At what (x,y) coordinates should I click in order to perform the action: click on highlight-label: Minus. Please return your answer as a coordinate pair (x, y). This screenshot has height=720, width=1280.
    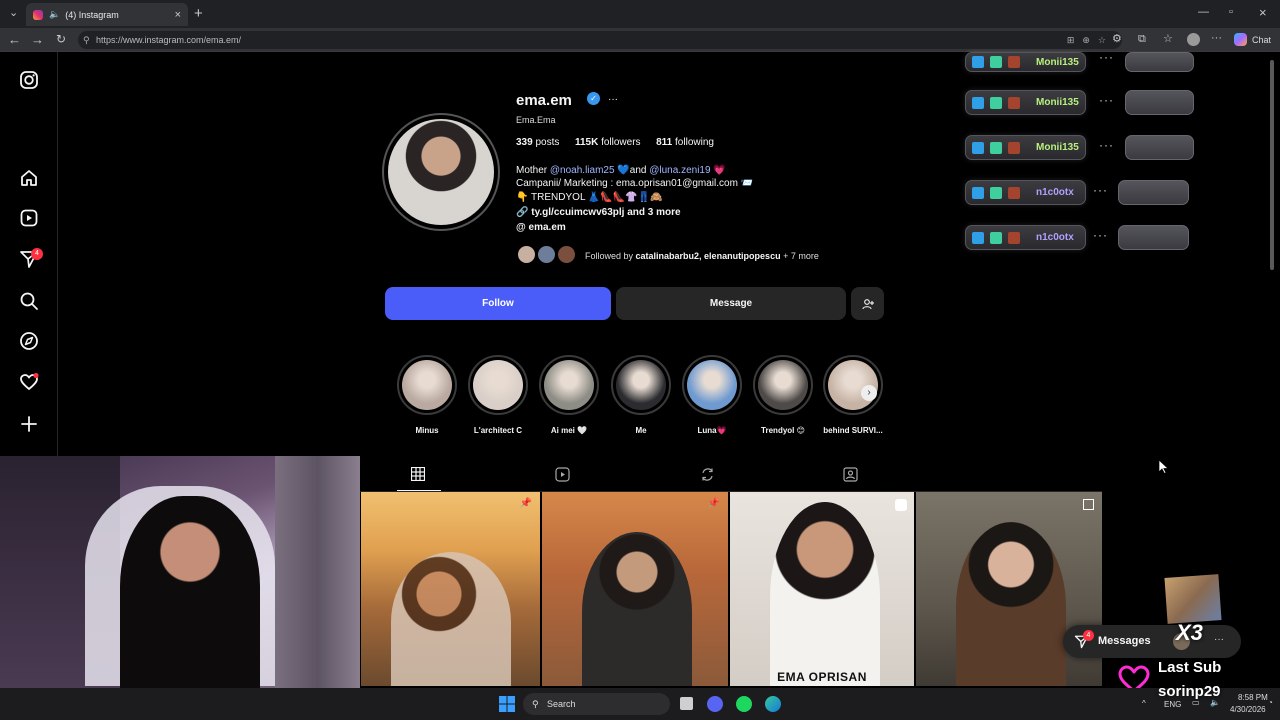
    Looking at the image, I should click on (427, 430).